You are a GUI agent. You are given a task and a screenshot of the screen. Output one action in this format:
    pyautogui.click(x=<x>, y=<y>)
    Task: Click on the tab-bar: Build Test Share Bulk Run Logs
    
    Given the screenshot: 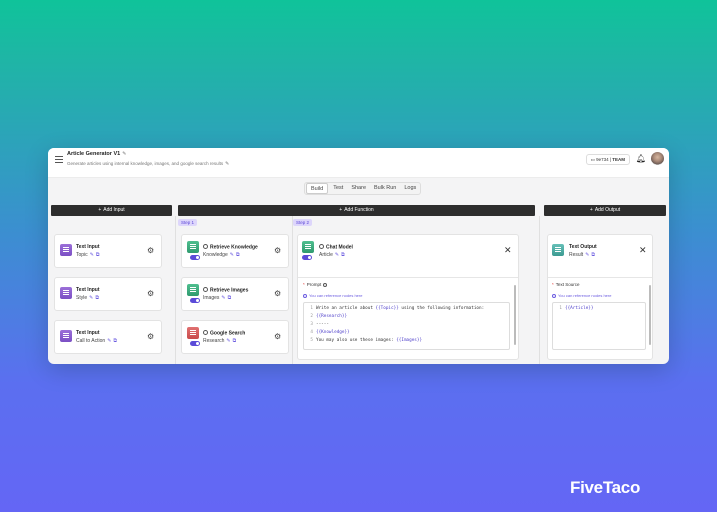 What is the action you would take?
    pyautogui.click(x=363, y=188)
    